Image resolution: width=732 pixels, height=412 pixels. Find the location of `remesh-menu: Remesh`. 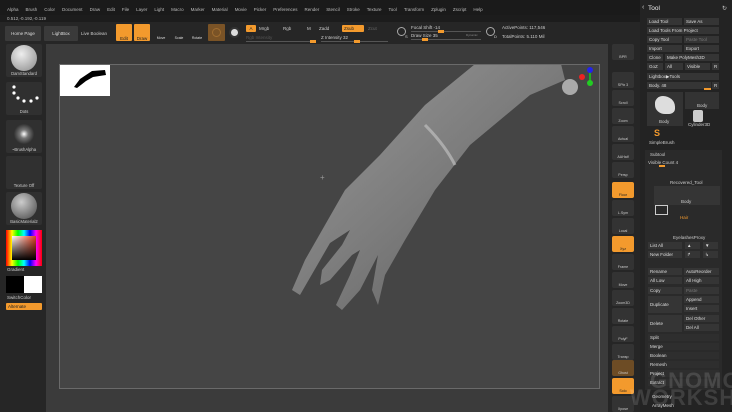

remesh-menu: Remesh is located at coordinates (683, 364).